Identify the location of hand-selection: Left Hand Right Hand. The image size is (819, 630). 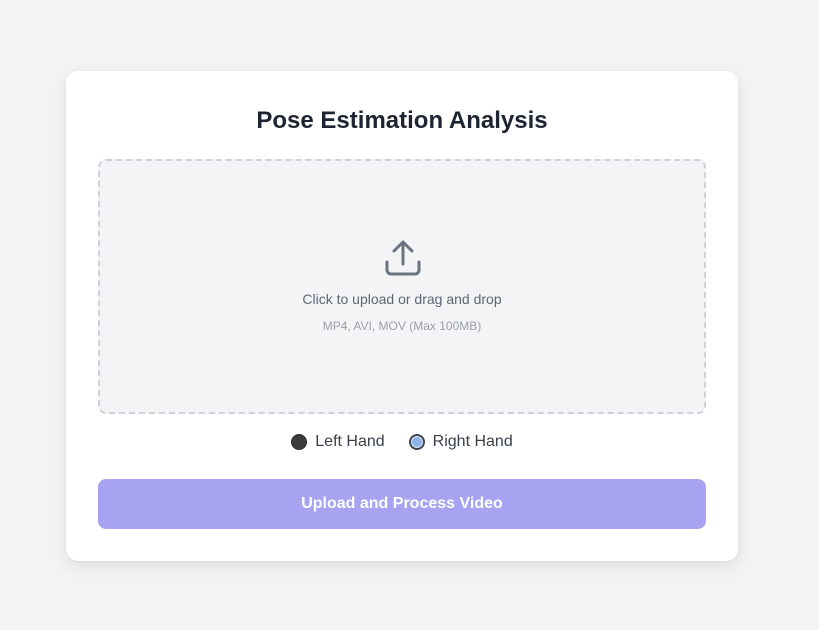
(402, 442).